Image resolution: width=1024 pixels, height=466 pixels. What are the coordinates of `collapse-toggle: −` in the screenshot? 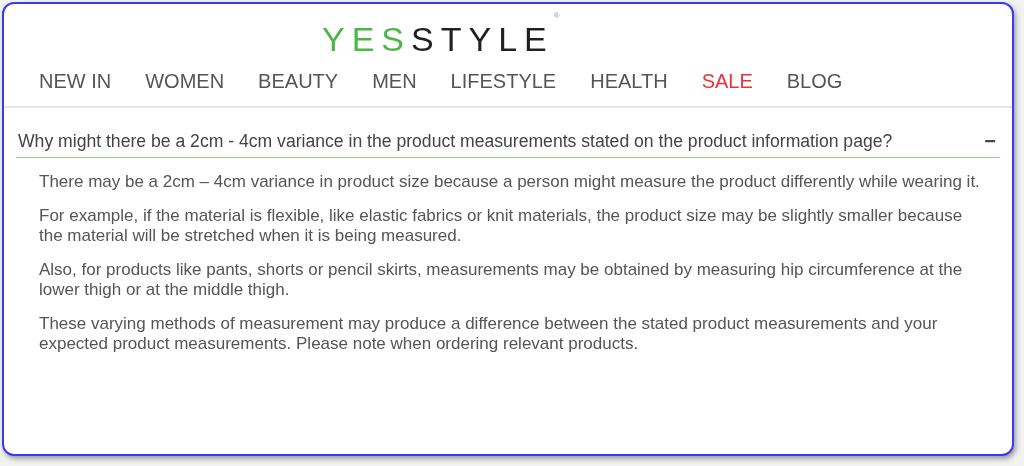 It's located at (990, 141).